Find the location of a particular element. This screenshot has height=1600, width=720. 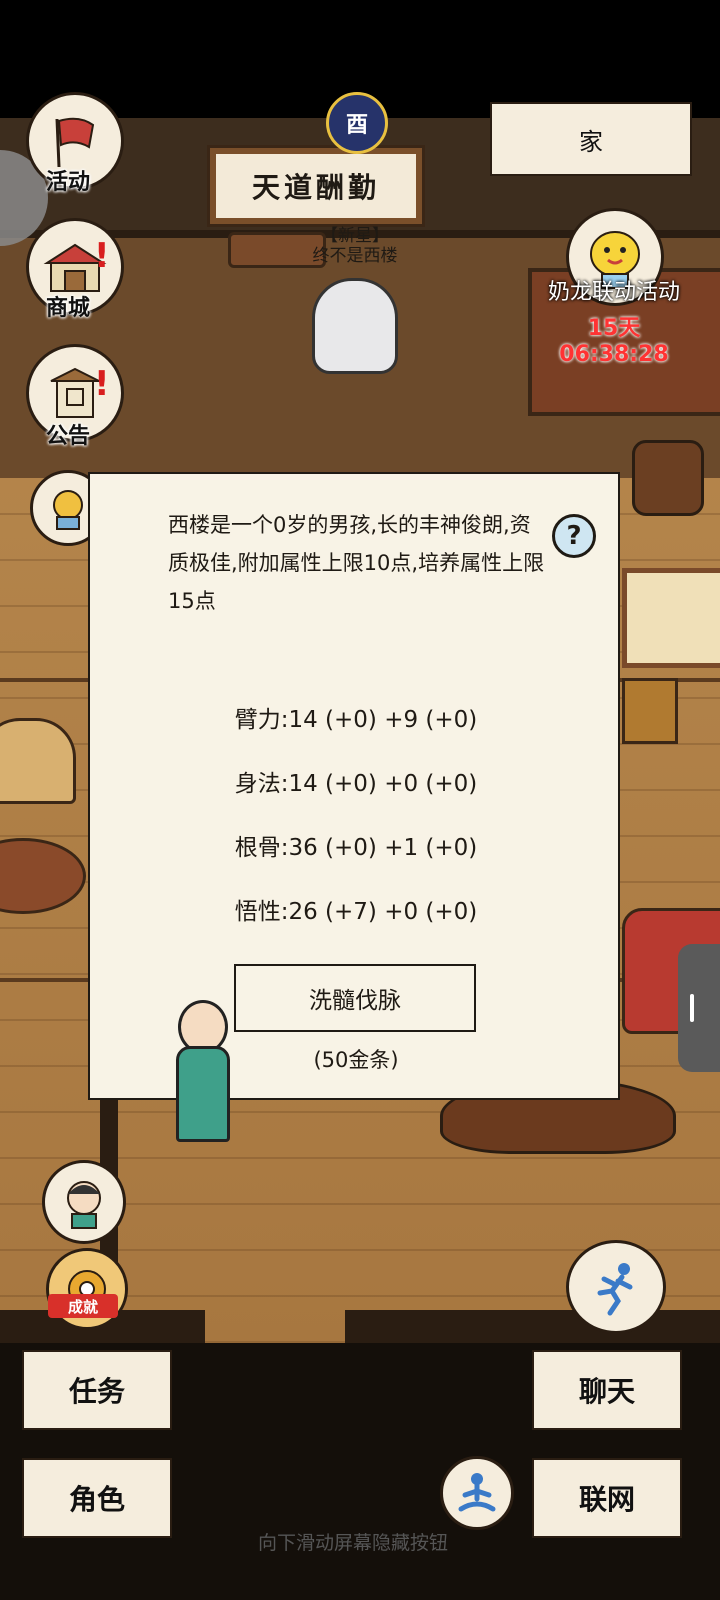

question-icon: ? is located at coordinates (574, 536).